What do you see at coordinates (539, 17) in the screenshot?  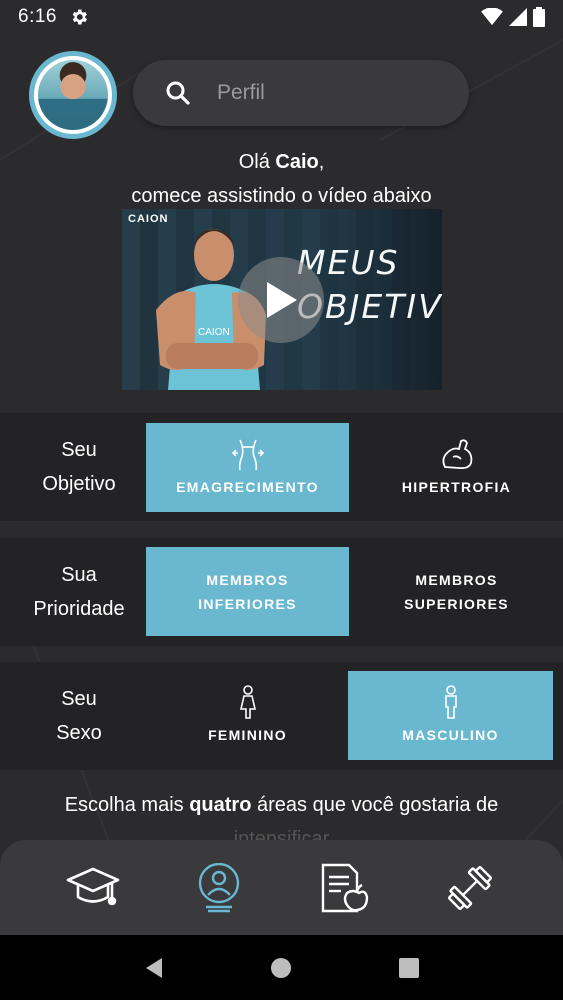 I see `battery-icon` at bounding box center [539, 17].